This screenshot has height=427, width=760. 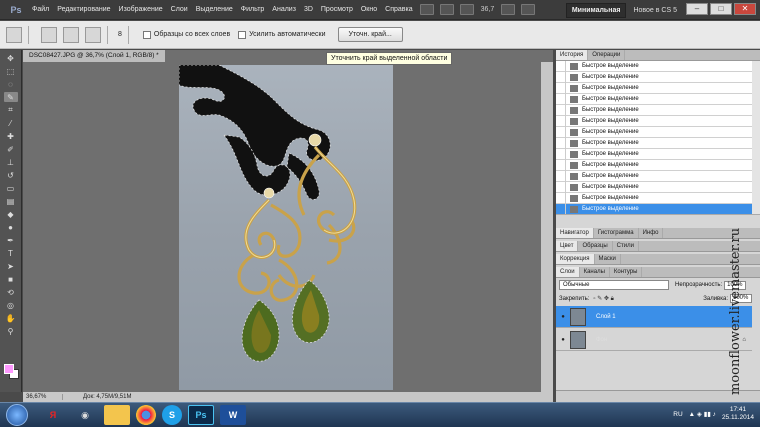 I want to click on horizontal-scrollbar, so click(x=426, y=397).